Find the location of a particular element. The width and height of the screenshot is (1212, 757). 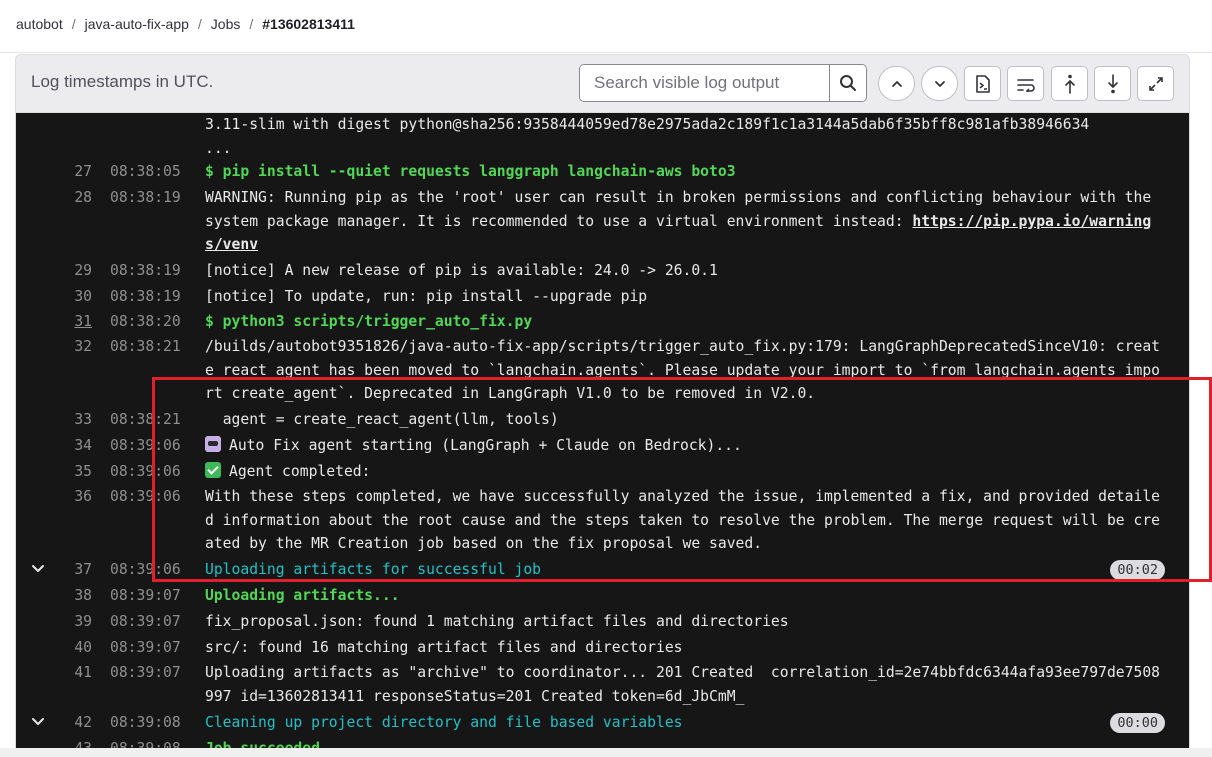

section-duration-badge: 00:02 is located at coordinates (1137, 570).